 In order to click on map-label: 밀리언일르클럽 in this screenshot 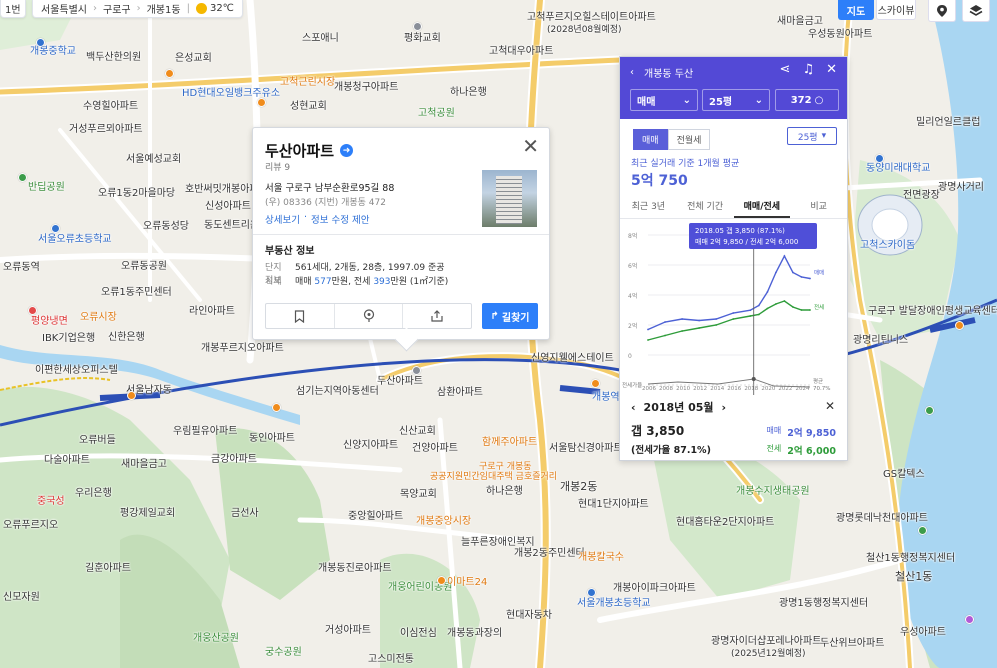, I will do `click(948, 123)`.